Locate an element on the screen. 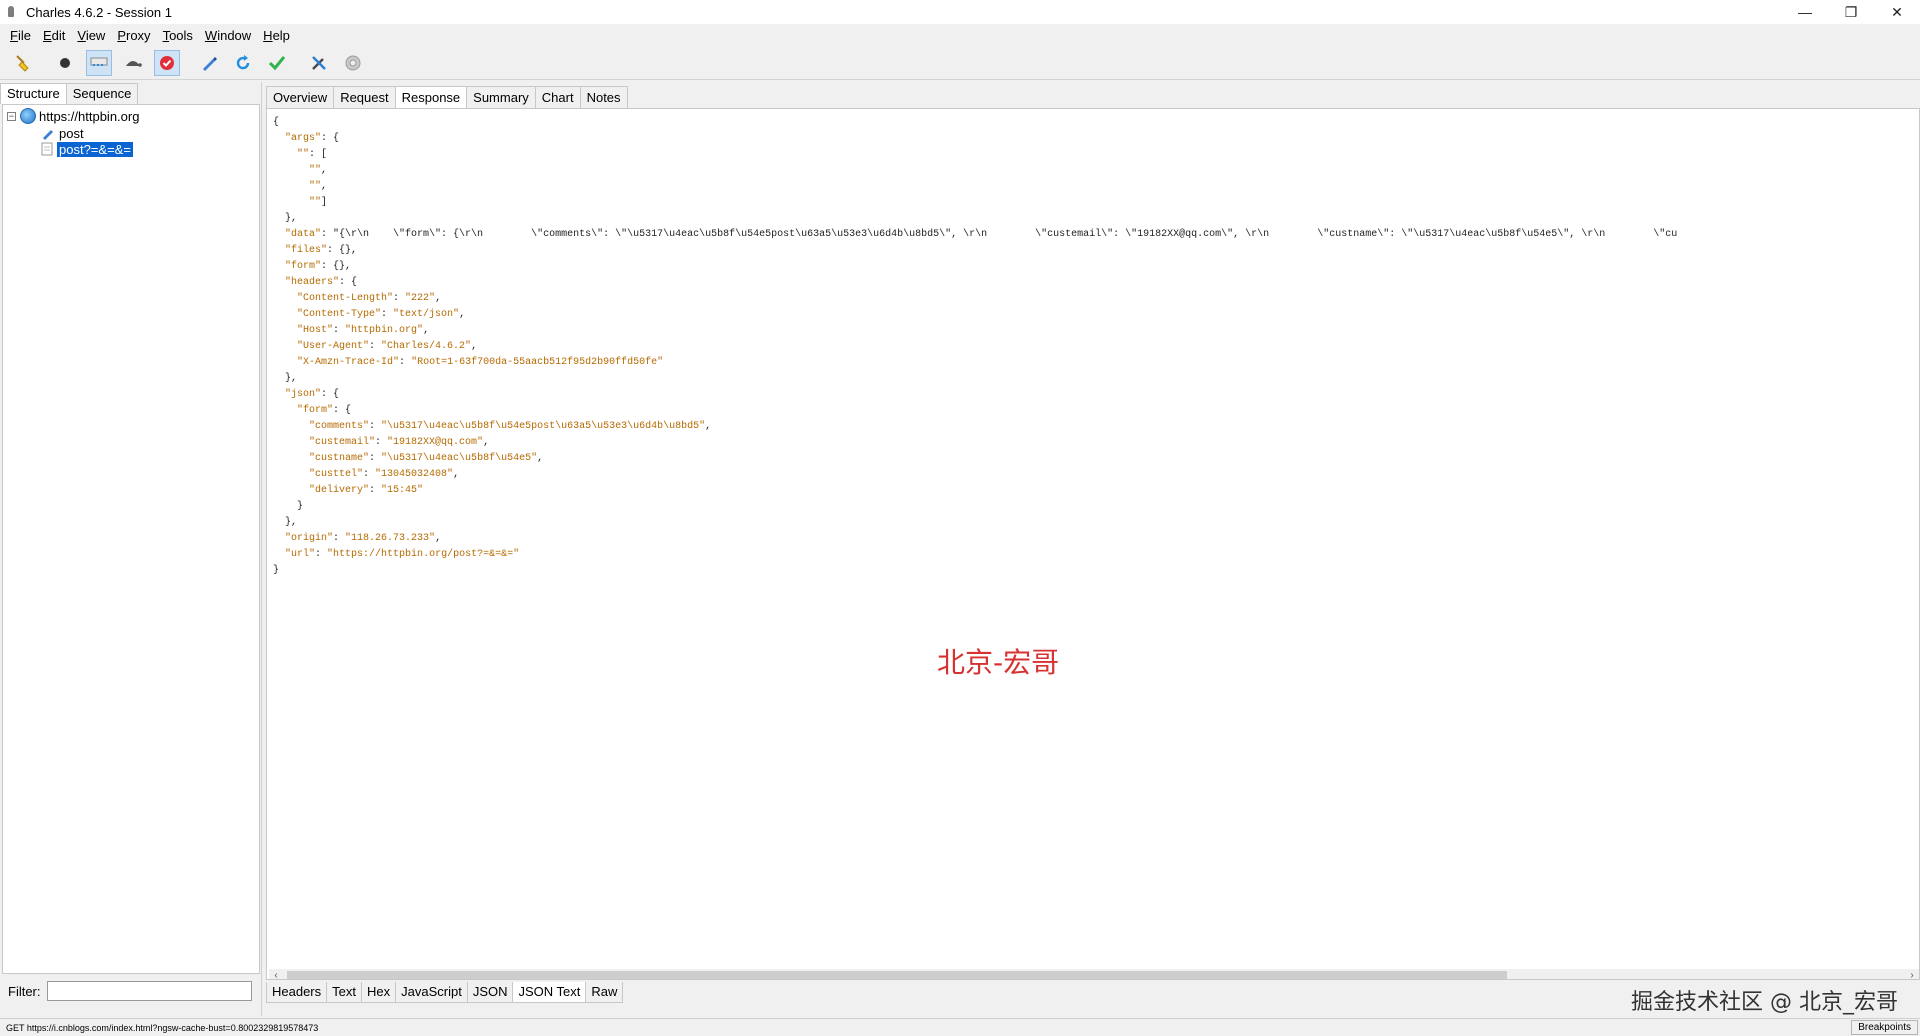 The width and height of the screenshot is (1920, 1036). record-icon is located at coordinates (65, 62).